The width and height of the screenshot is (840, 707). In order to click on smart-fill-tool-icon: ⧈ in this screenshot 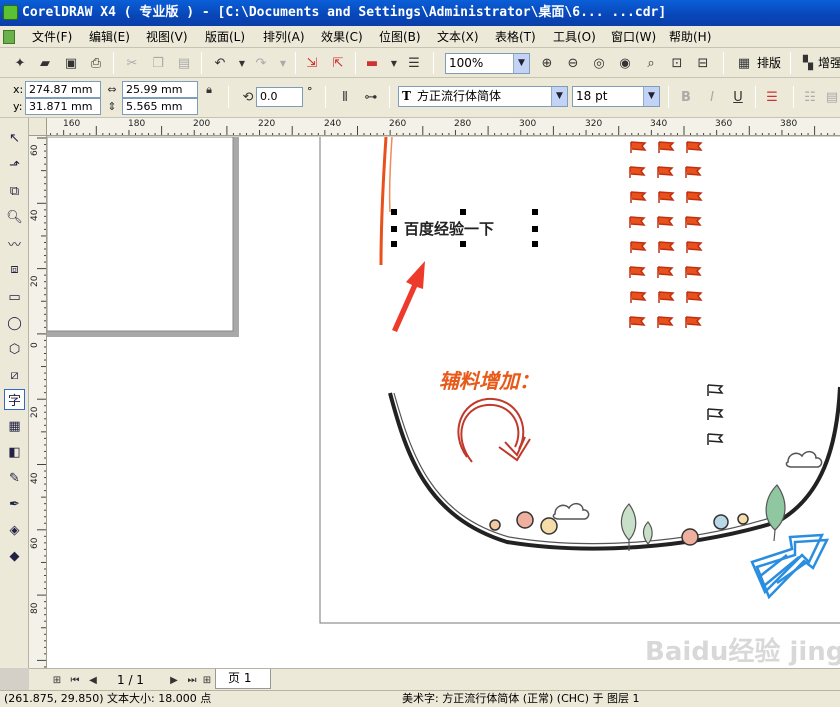, I will do `click(14, 269)`.